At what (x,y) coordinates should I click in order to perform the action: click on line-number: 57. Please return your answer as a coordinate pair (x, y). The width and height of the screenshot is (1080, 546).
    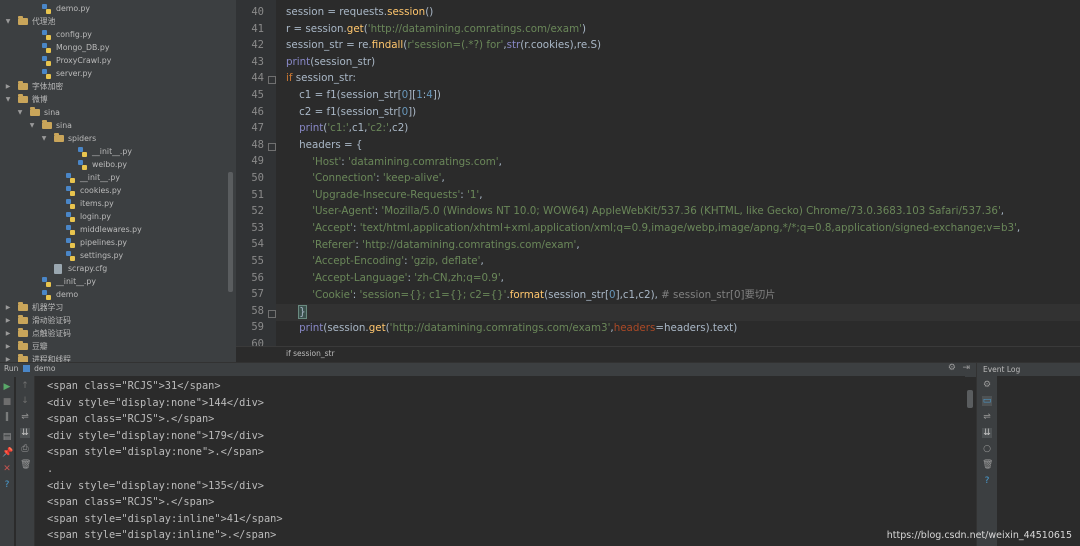
    Looking at the image, I should click on (257, 294).